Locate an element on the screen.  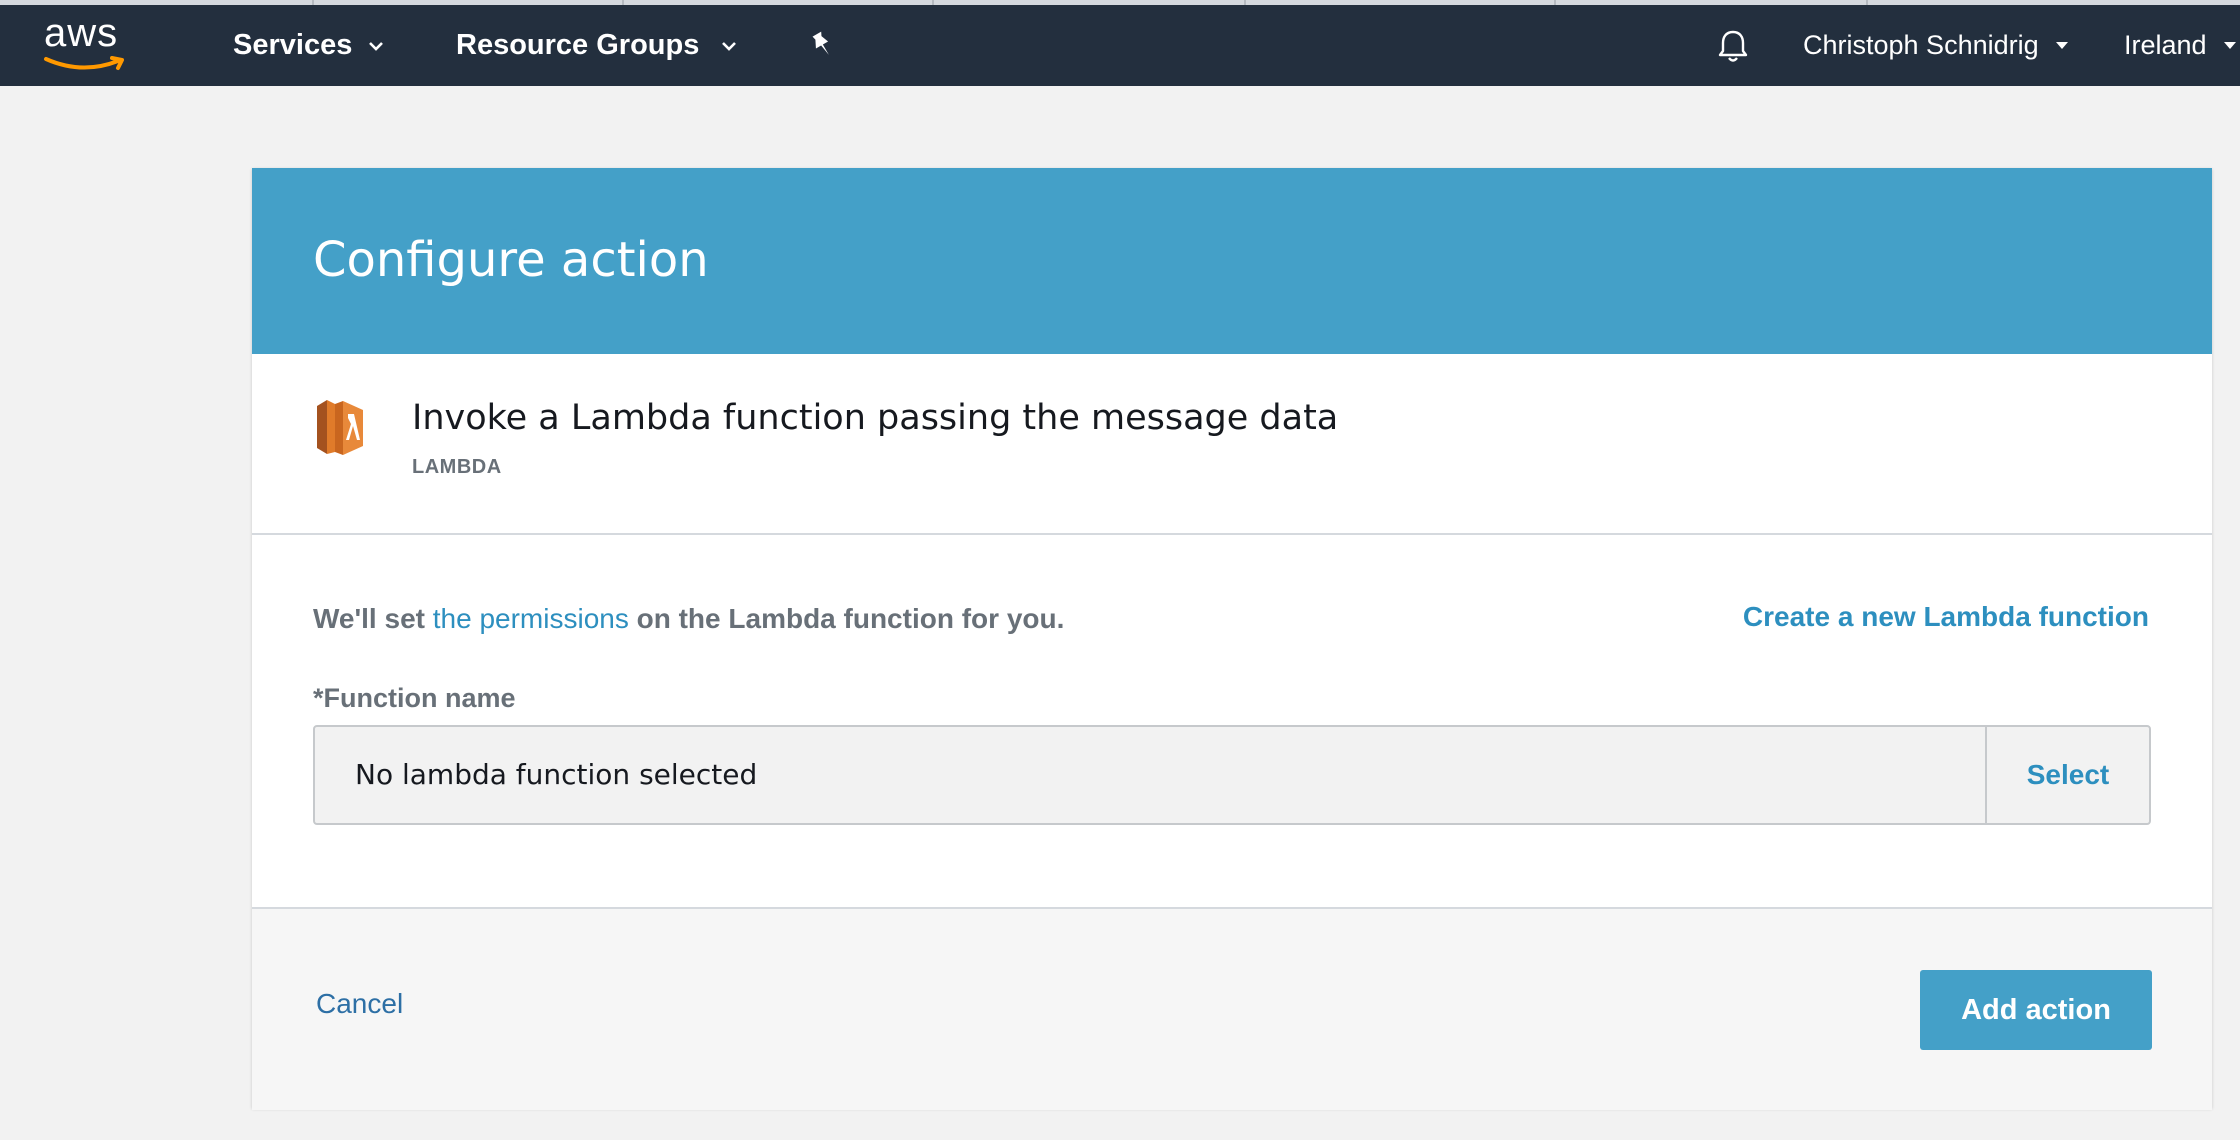
add-action-button: Add action is located at coordinates (2036, 1010).